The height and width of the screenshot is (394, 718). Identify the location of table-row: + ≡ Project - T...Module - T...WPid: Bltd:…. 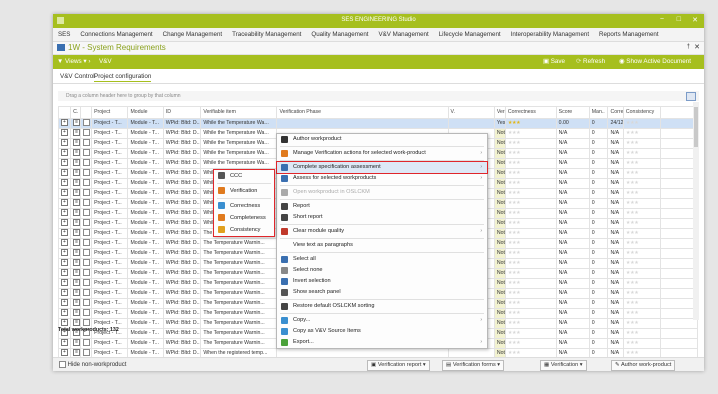
(377, 123).